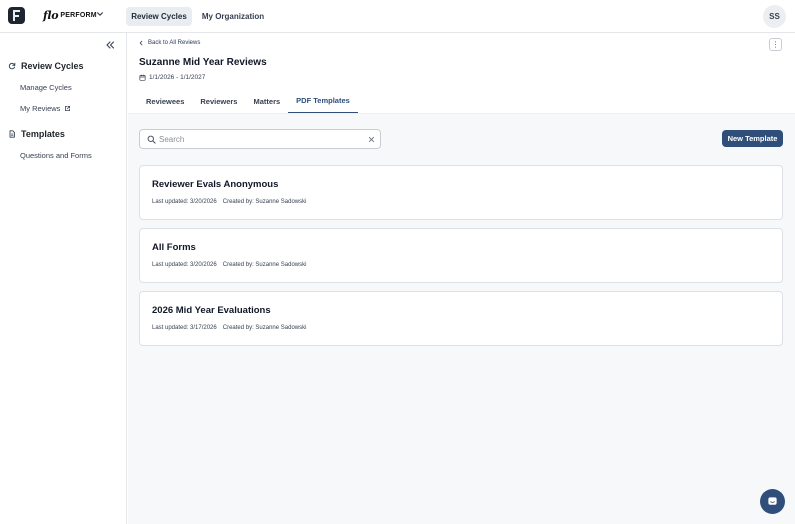 This screenshot has width=795, height=524. Describe the element at coordinates (211, 310) in the screenshot. I see `template-name: 2026 Mid Year Evaluations` at that location.